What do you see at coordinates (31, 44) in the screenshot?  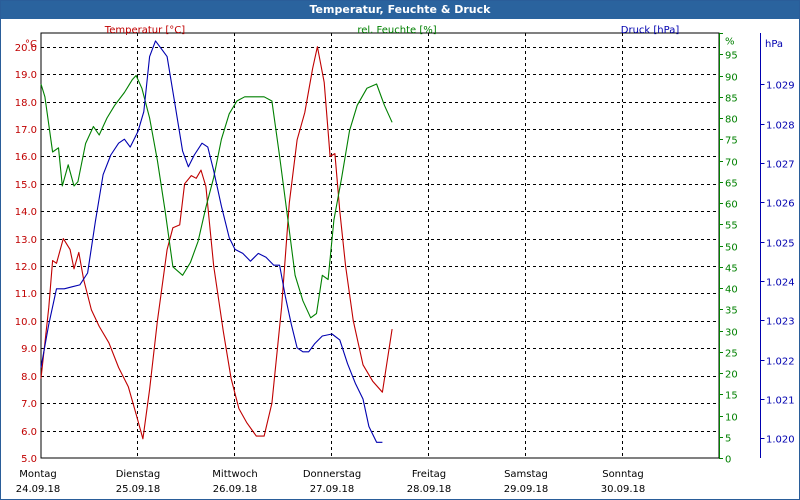 I see `temperature-unit-label: °C` at bounding box center [31, 44].